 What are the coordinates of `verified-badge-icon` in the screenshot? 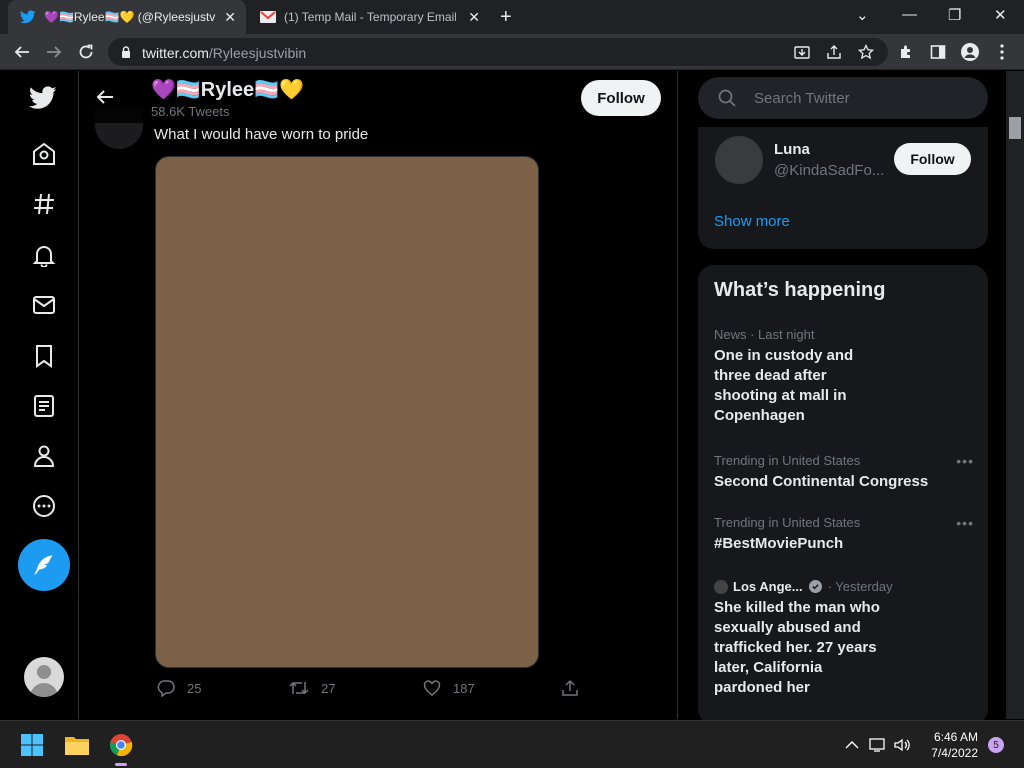 It's located at (815, 586).